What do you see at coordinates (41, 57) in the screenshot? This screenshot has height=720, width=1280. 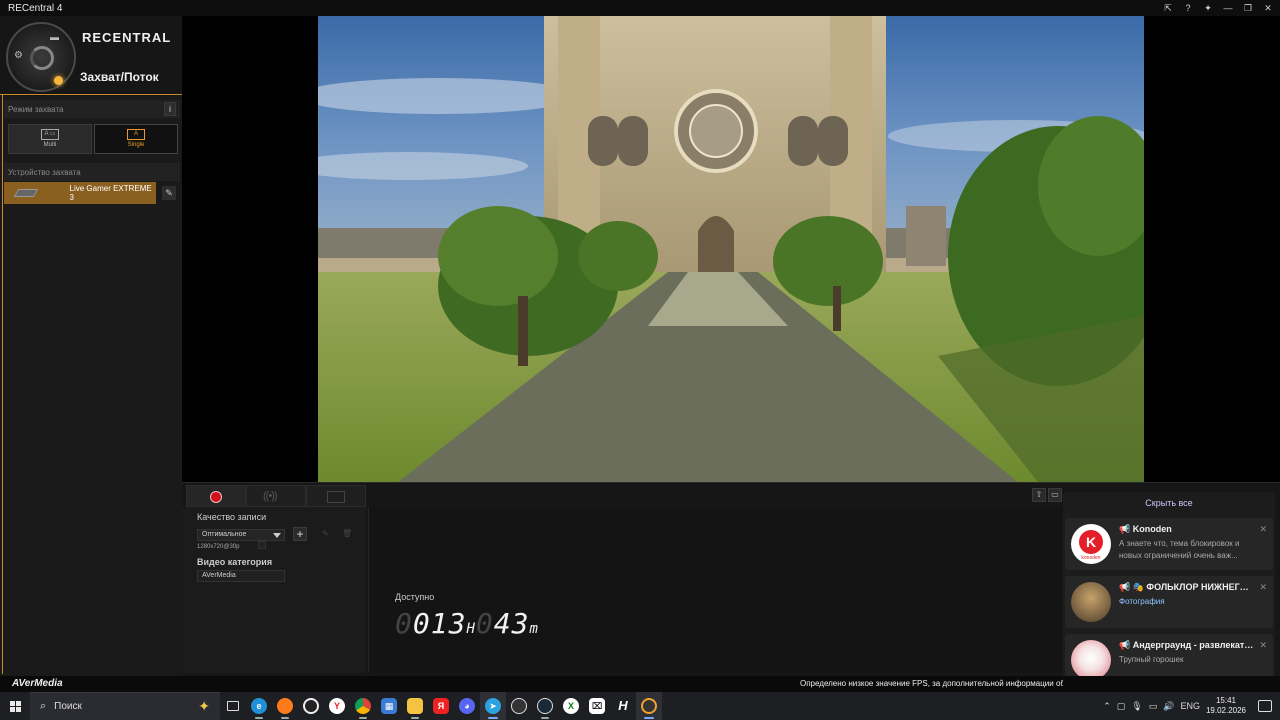 I see `mode-dial: ⚙ ▬` at bounding box center [41, 57].